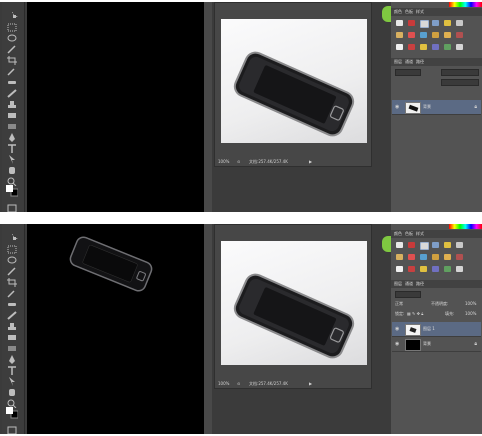 The height and width of the screenshot is (436, 482). I want to click on pen-tool-icon, so click(12, 134).